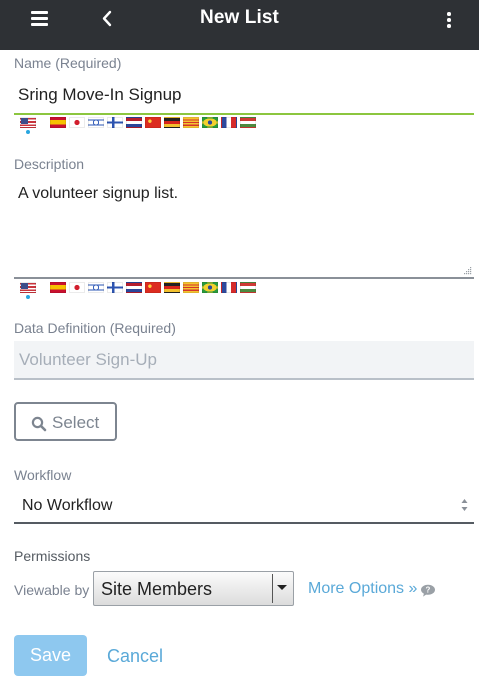 Image resolution: width=479 pixels, height=676 pixels. Describe the element at coordinates (244, 360) in the screenshot. I see `data-definition-input: Volunteer Sign-Up` at that location.